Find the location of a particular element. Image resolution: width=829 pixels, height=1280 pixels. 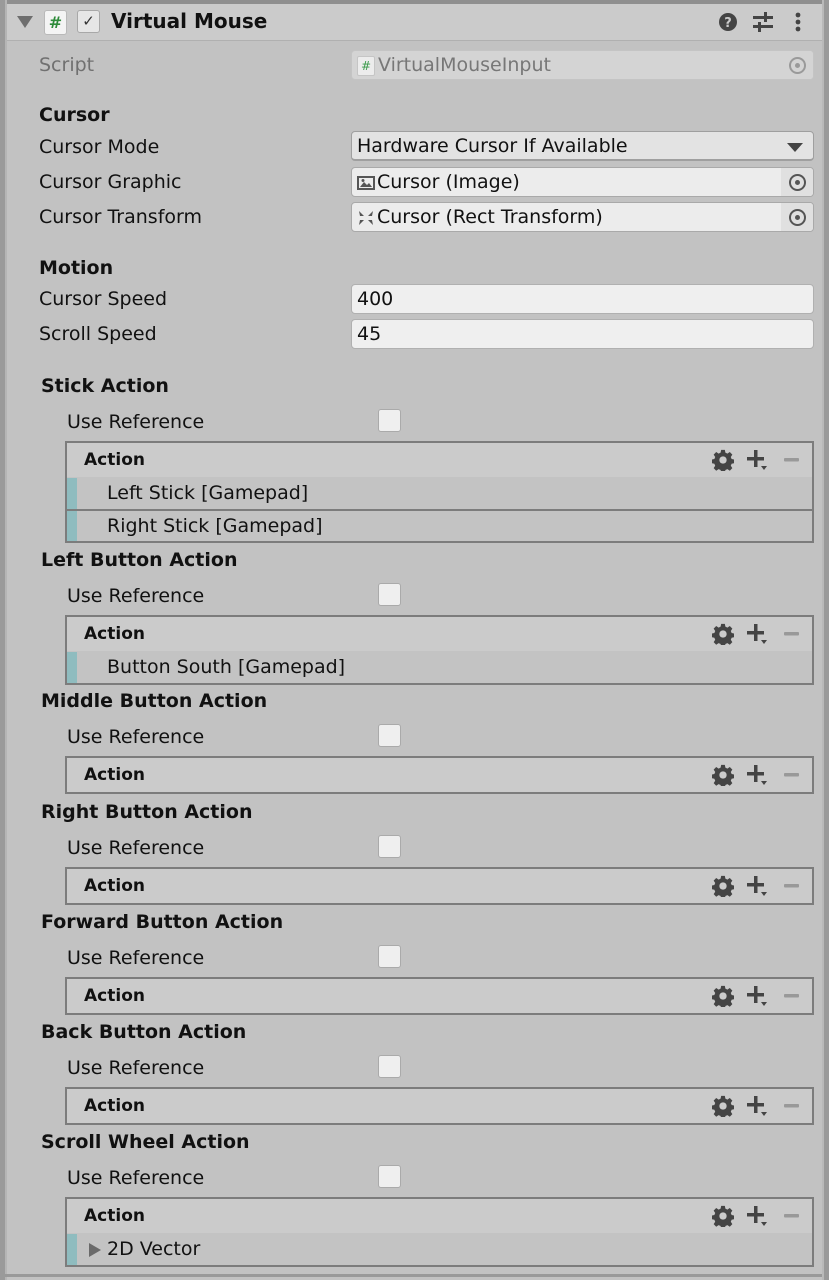

action-section-title: Forward Button Action is located at coordinates (162, 922).